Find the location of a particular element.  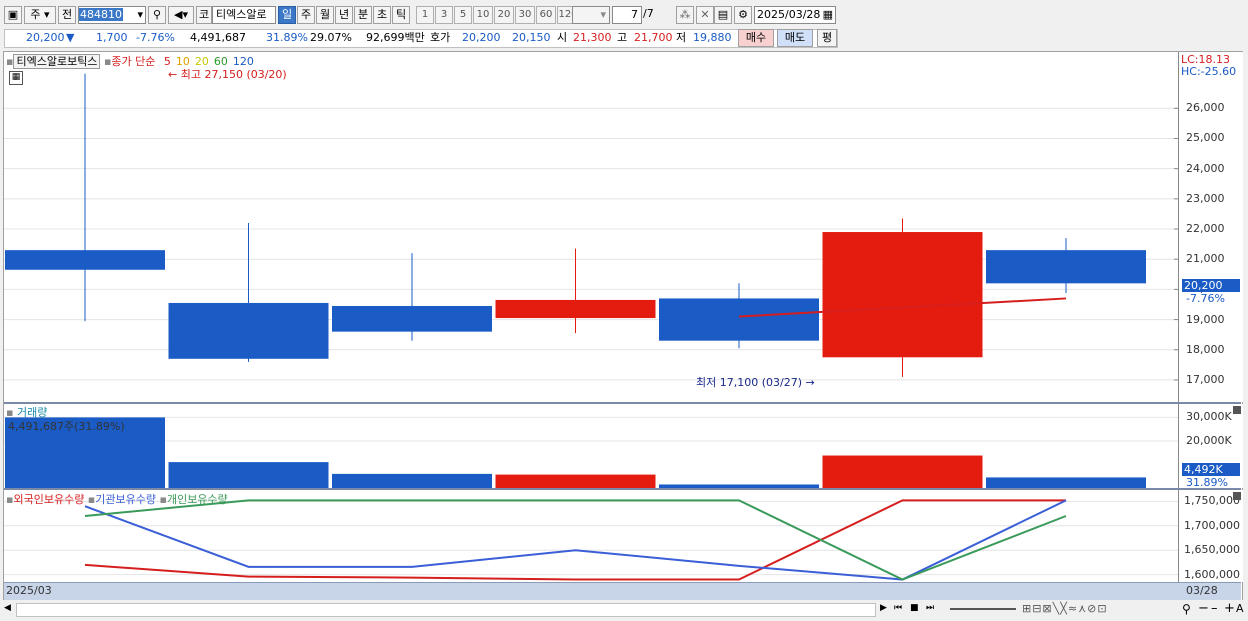

volume-chart is located at coordinates (591, 446).